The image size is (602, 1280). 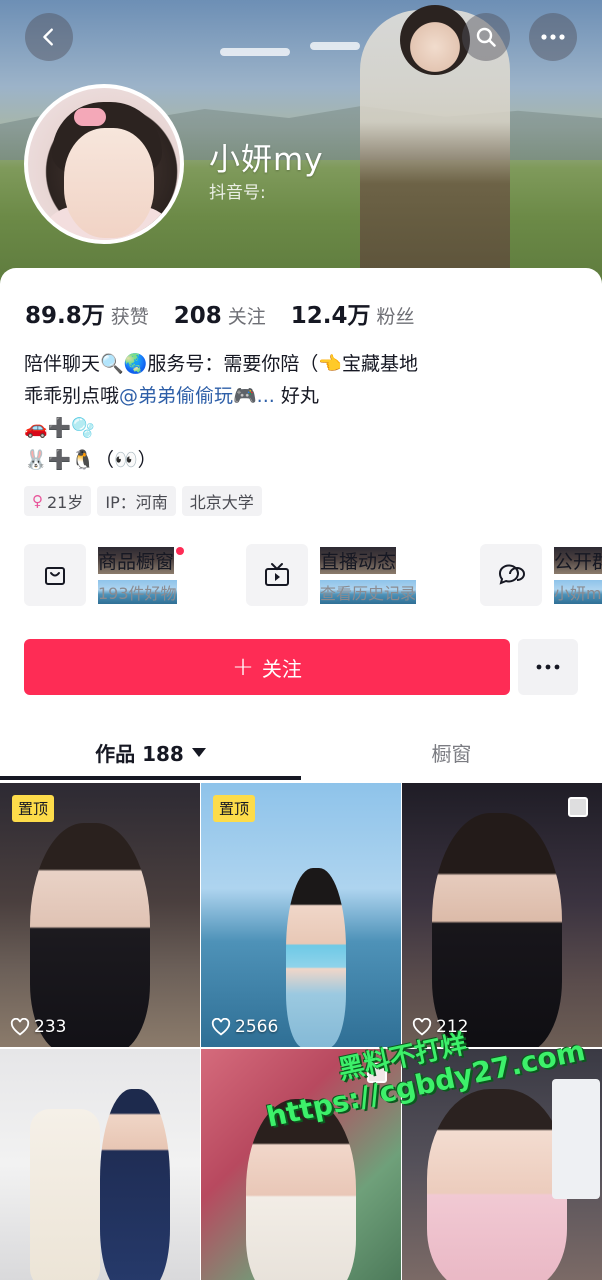 What do you see at coordinates (72, 396) in the screenshot?
I see `bio-text: 乖乖别点哦` at bounding box center [72, 396].